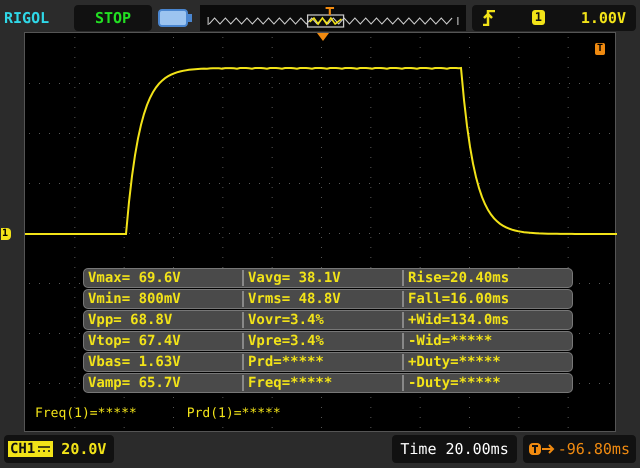  What do you see at coordinates (323, 37) in the screenshot?
I see `trigger-position-icon` at bounding box center [323, 37].